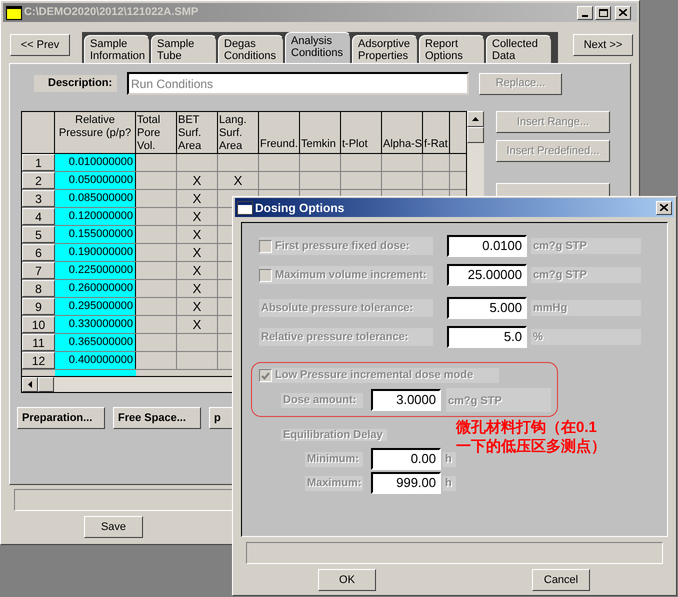 This screenshot has height=597, width=678. What do you see at coordinates (95, 306) in the screenshot?
I see `pressure-cell: 0.295000000` at bounding box center [95, 306].